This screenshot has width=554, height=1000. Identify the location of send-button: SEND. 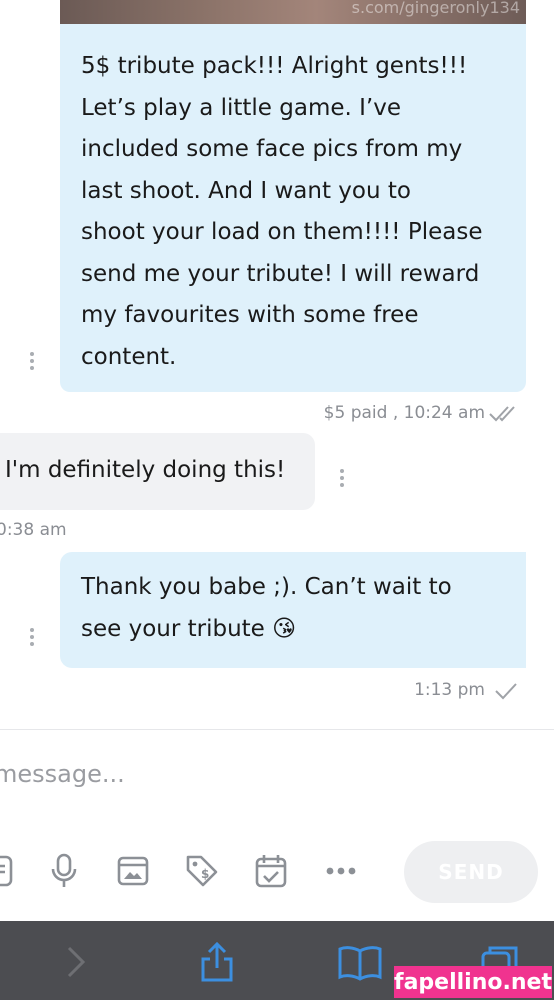
(471, 872).